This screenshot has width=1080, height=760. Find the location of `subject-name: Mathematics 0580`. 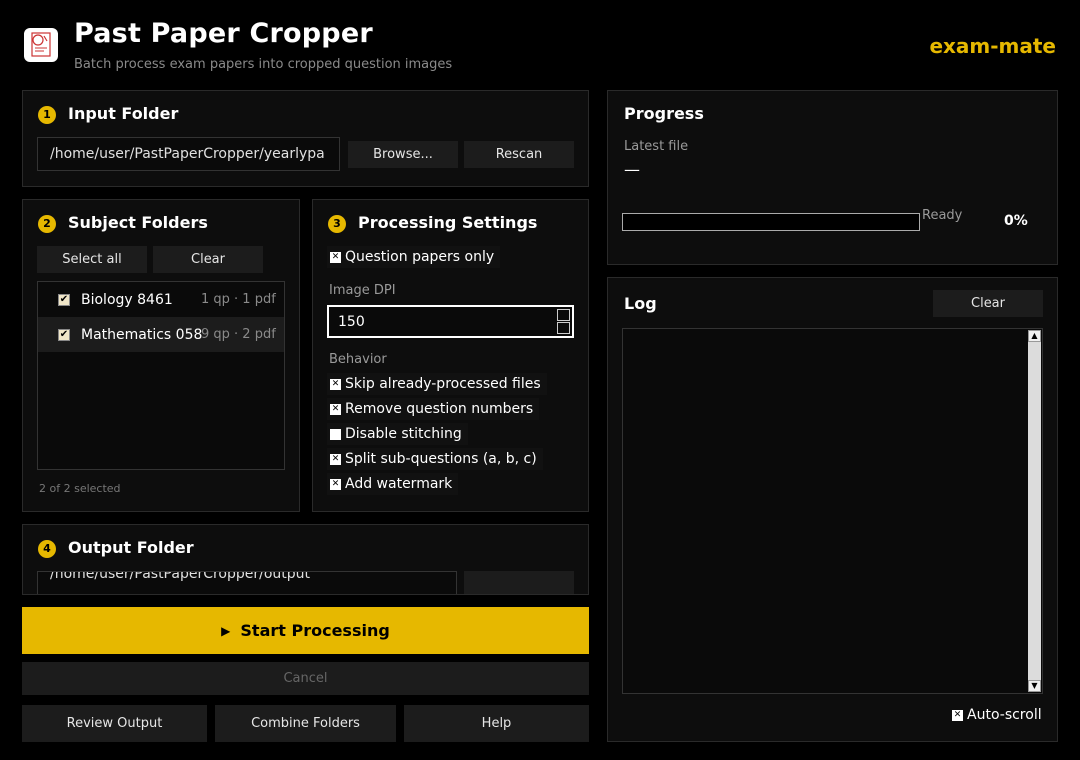

subject-name: Mathematics 0580 is located at coordinates (142, 334).